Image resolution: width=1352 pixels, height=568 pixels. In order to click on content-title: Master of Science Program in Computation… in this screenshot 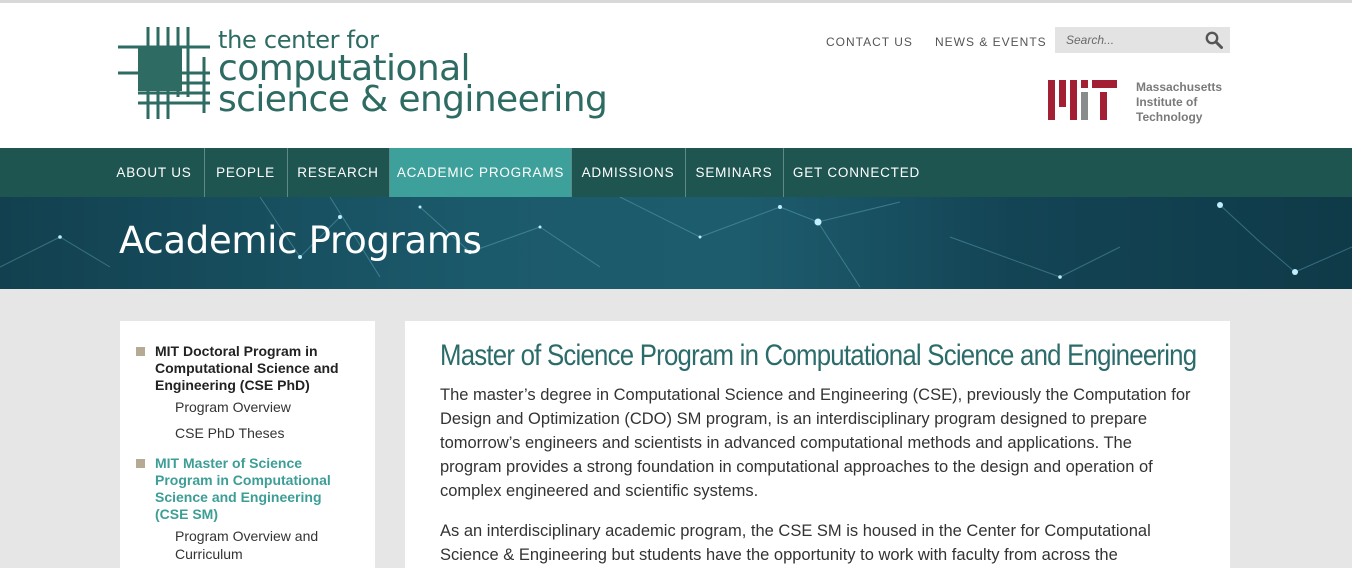, I will do `click(818, 355)`.